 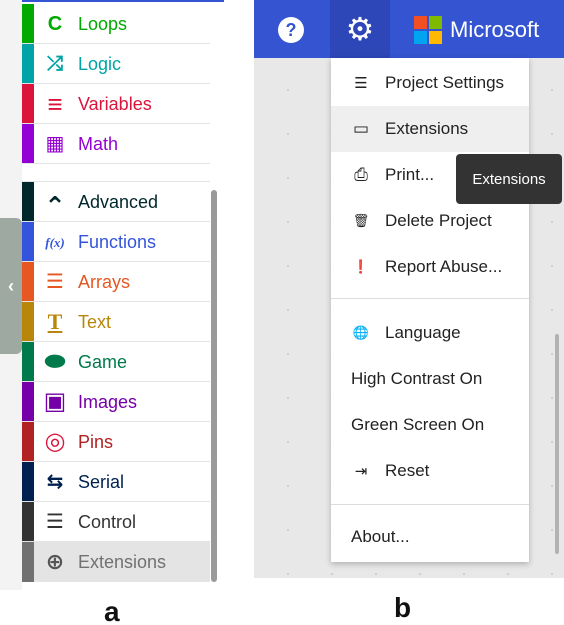 I want to click on category-pins: ◎ Pins, so click(x=116, y=442).